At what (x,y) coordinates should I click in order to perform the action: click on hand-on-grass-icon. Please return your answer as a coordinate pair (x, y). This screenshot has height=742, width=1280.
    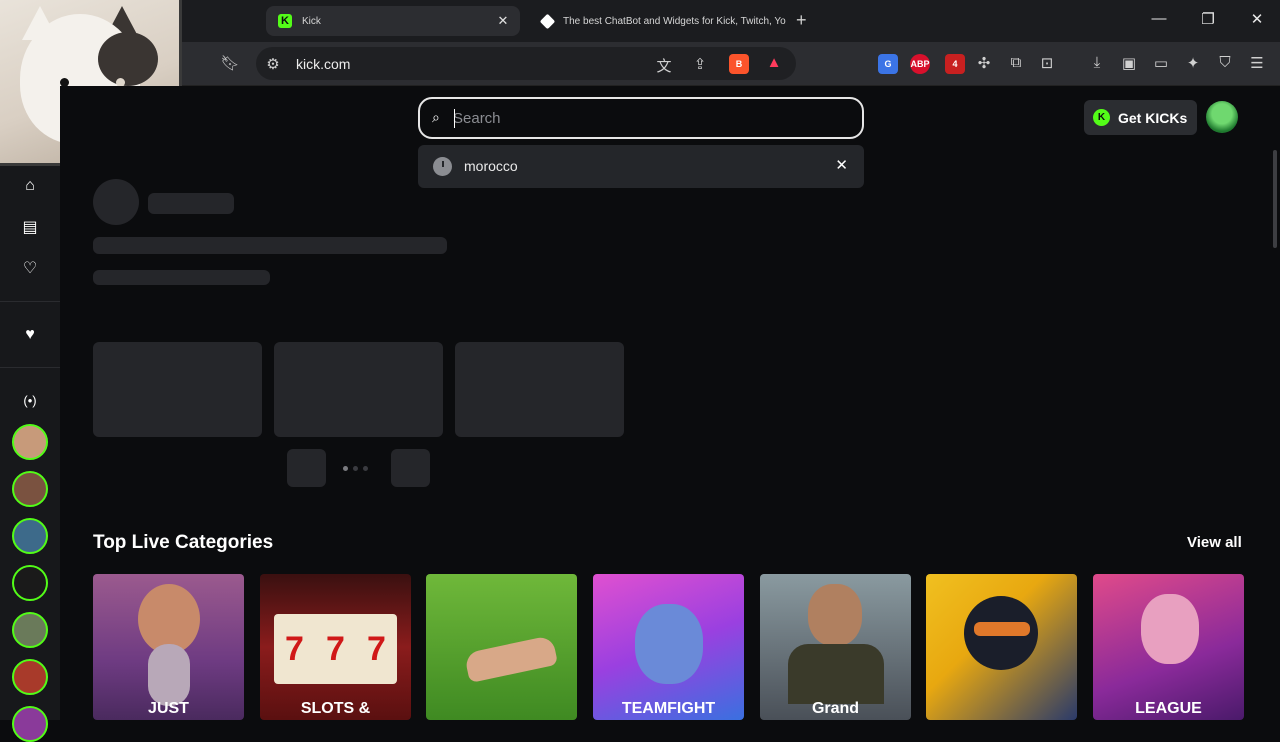
    Looking at the image, I should click on (511, 659).